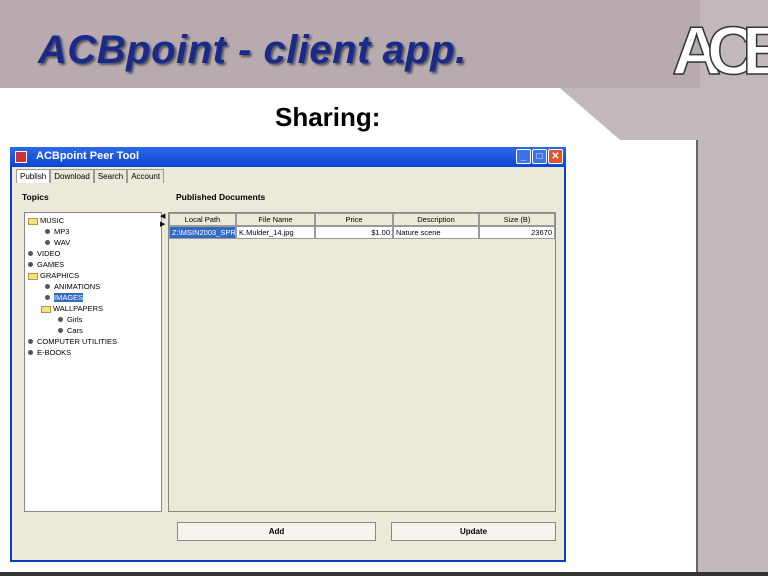  Describe the element at coordinates (354, 232) in the screenshot. I see `cell-price: $1.00` at that location.